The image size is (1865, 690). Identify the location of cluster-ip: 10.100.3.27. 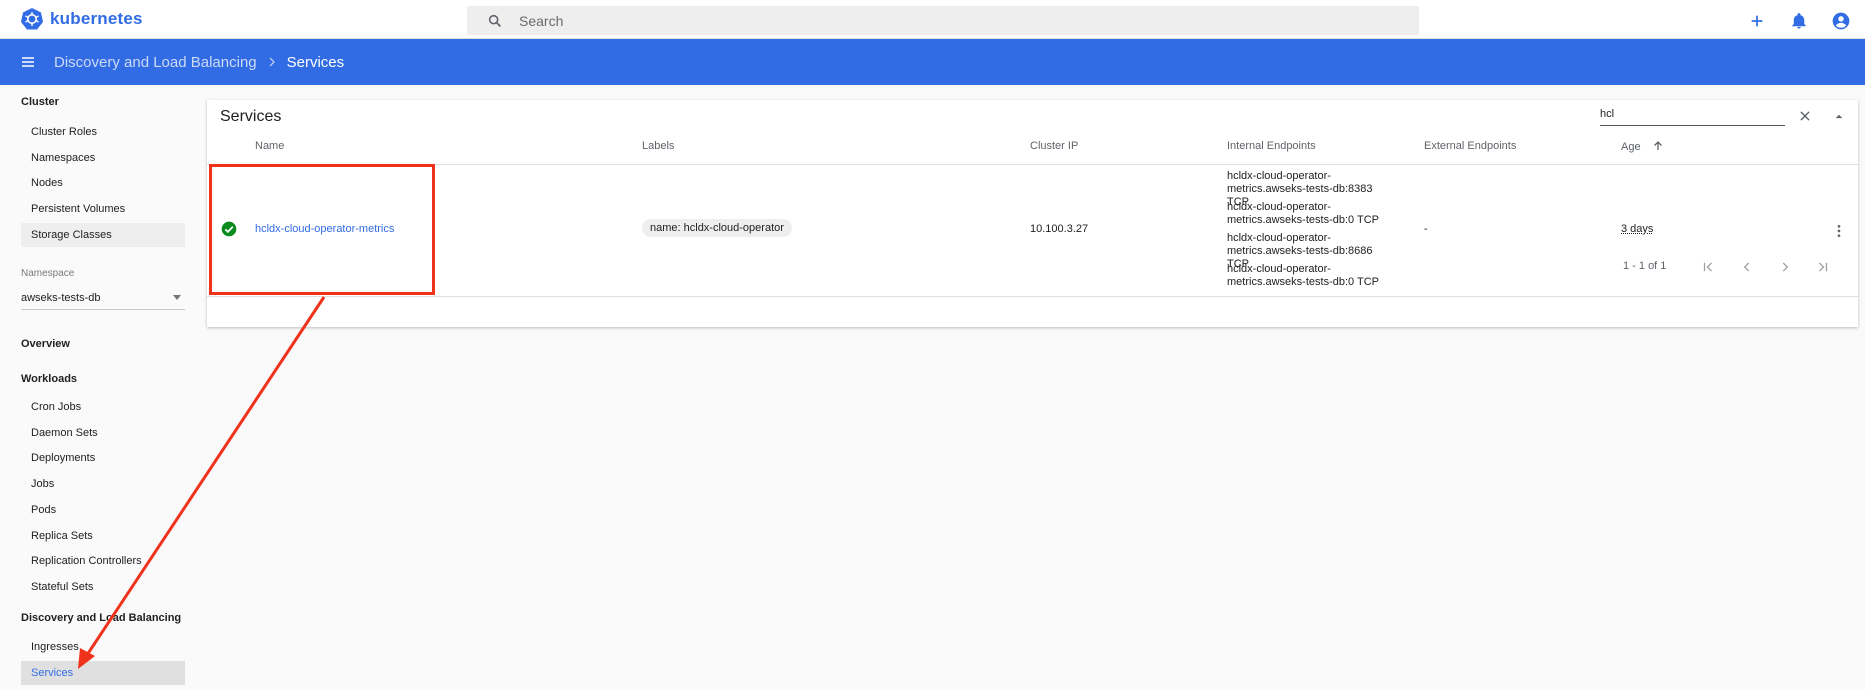
(1059, 229).